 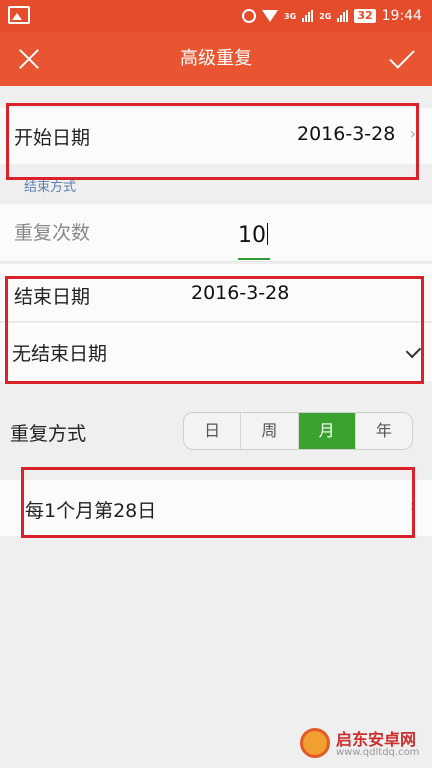 What do you see at coordinates (50, 187) in the screenshot?
I see `end-mode-heading: 结束方式` at bounding box center [50, 187].